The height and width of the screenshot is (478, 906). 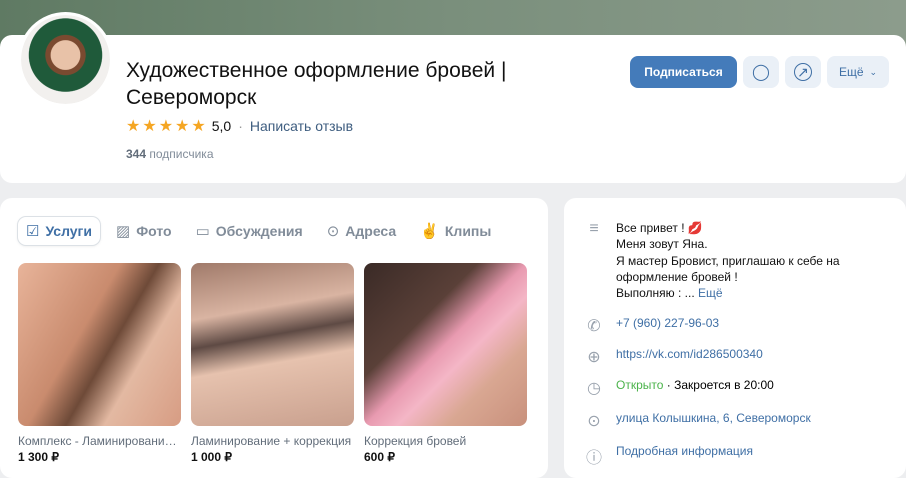 What do you see at coordinates (65, 59) in the screenshot?
I see `avatar` at bounding box center [65, 59].